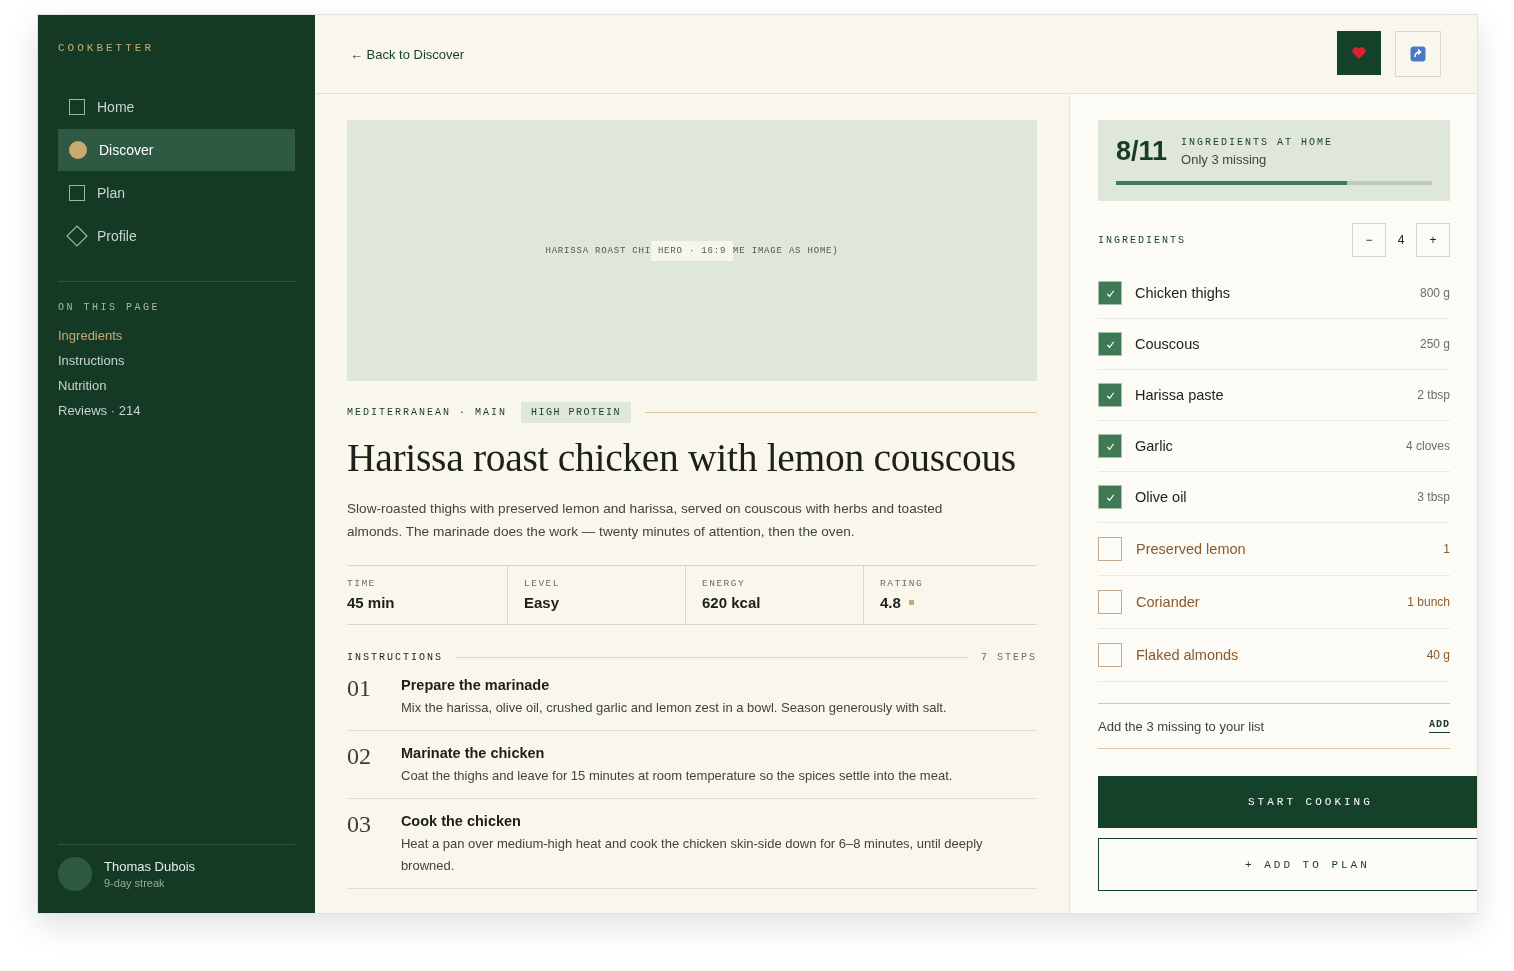  I want to click on pantry-note: Only 3 missing, so click(1224, 159).